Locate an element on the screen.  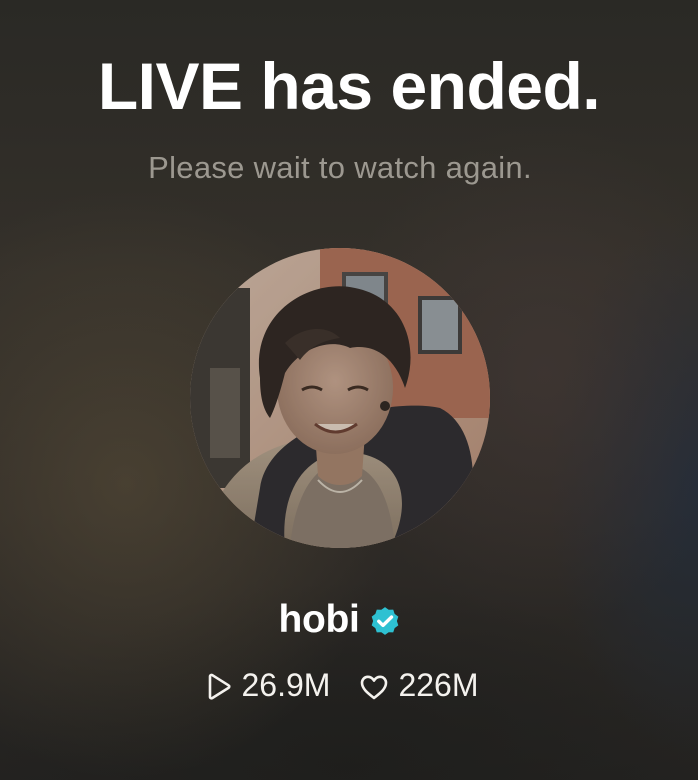
stats-row: 26.9M 226M is located at coordinates (340, 685).